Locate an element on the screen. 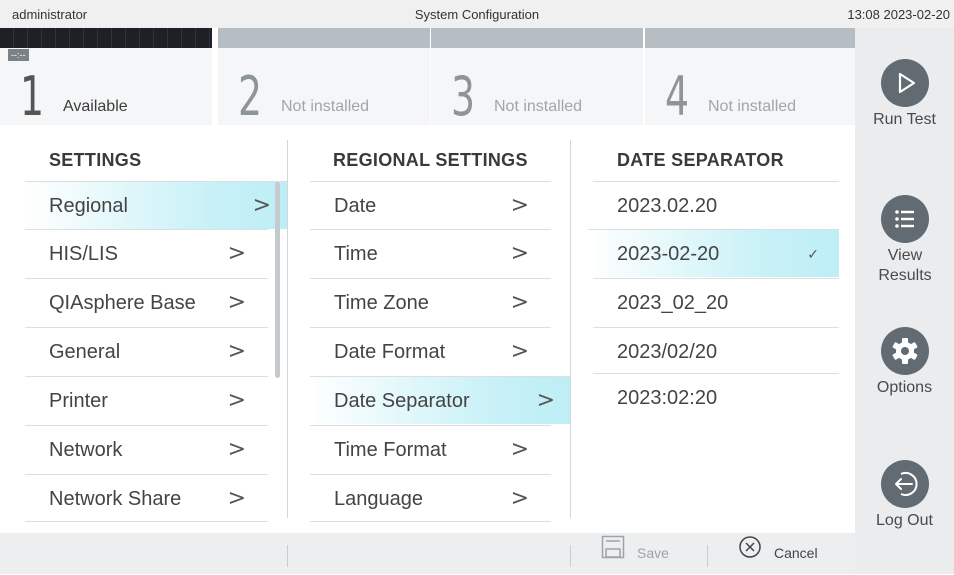  clock: 13:08 2023-02-20 is located at coordinates (898, 14).